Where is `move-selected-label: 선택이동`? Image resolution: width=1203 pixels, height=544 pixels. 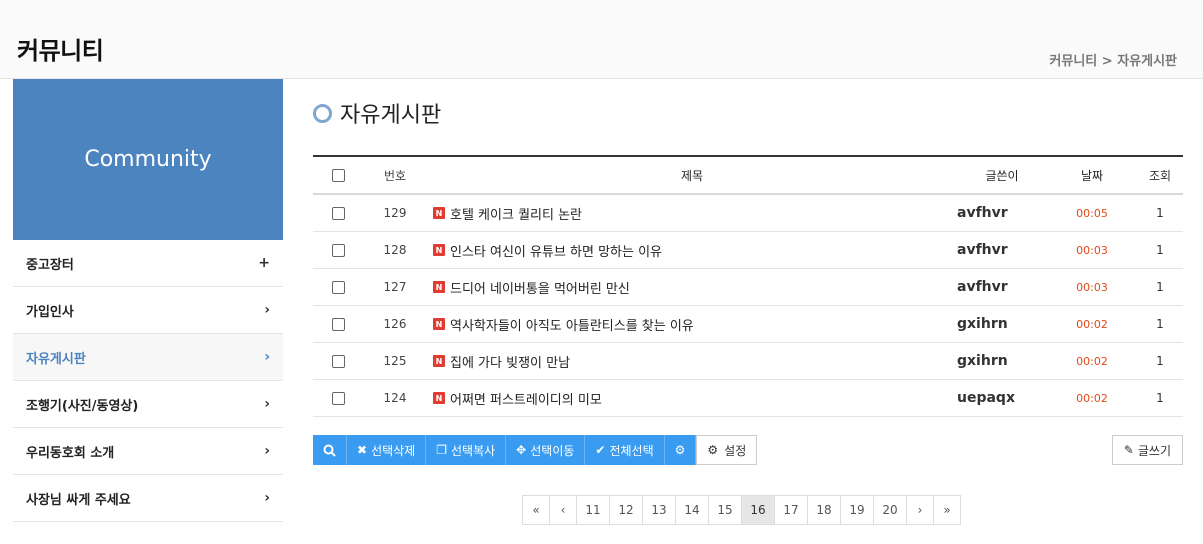 move-selected-label: 선택이동 is located at coordinates (552, 450).